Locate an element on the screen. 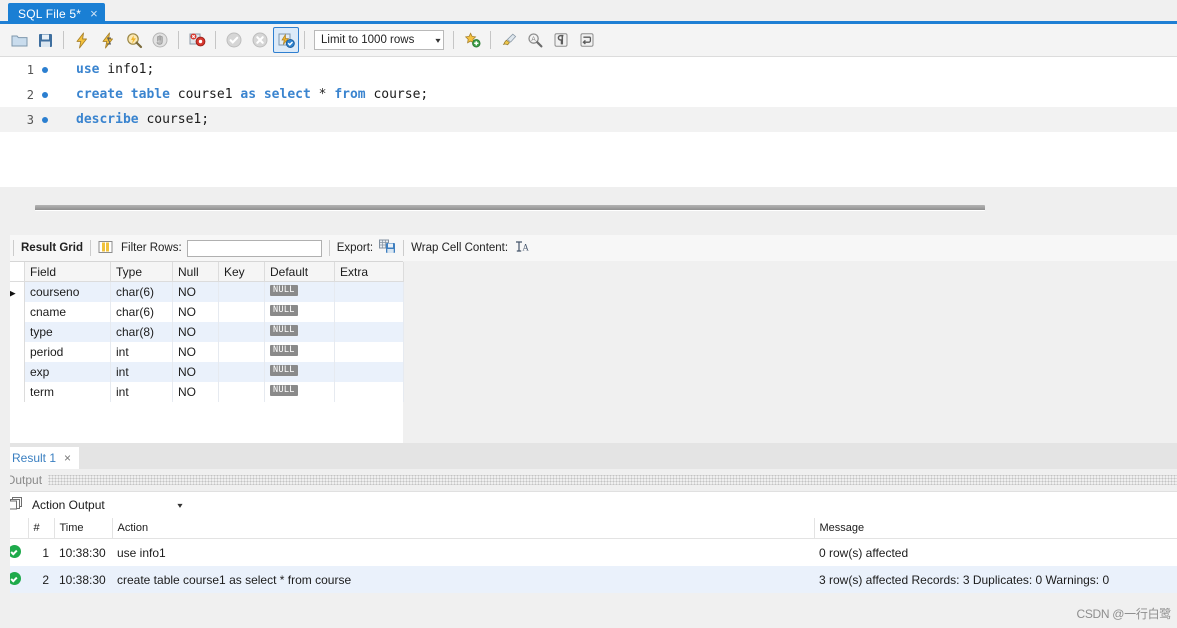 This screenshot has height=628, width=1177. table-row: ▶ courseno char(6) NO NULL is located at coordinates (202, 291).